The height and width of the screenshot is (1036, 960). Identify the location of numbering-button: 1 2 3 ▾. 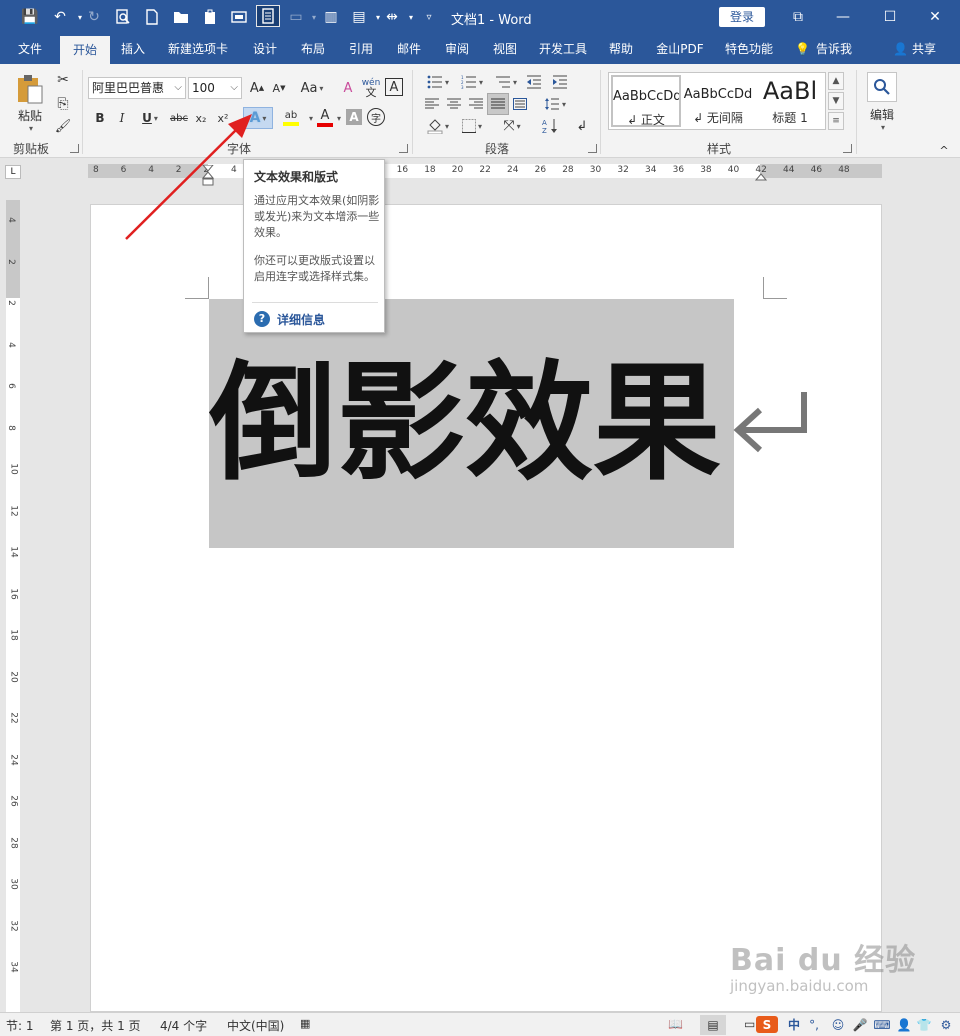
(472, 82).